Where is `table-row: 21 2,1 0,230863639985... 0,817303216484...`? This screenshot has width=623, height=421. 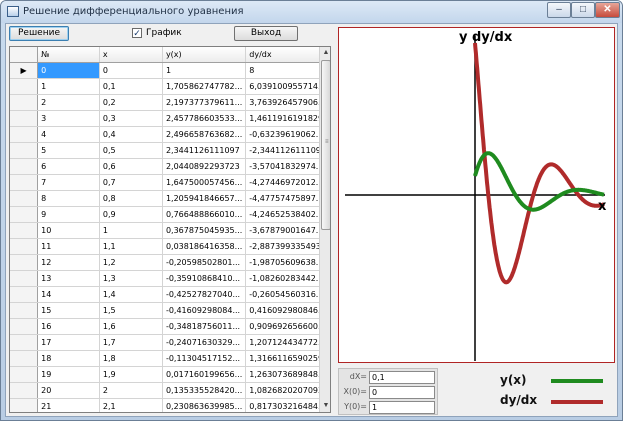
table-row: 21 2,1 0,230863639985... 0,817303216484... is located at coordinates (170, 405).